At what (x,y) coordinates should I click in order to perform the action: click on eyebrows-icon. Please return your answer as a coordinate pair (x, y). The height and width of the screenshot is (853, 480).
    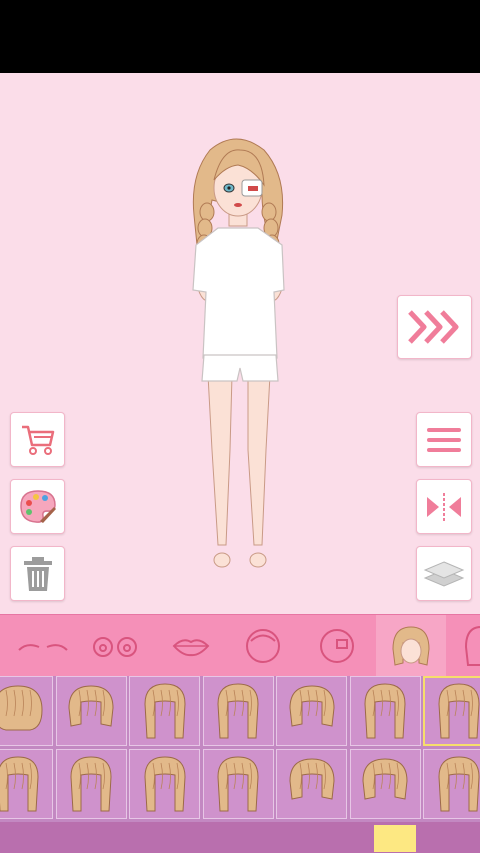
    Looking at the image, I should click on (43, 647).